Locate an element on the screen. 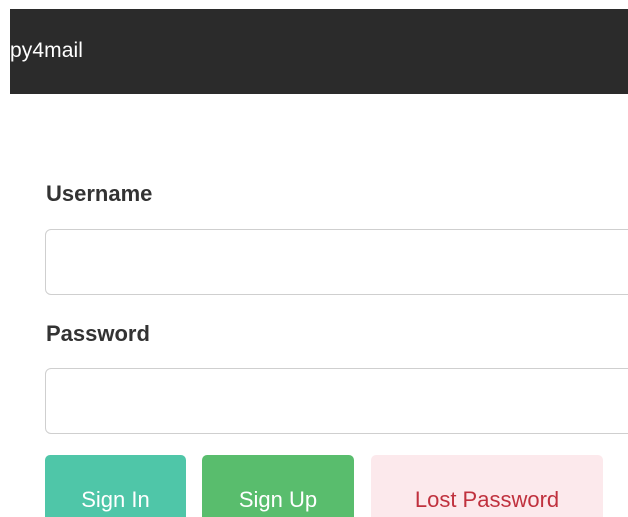 Image resolution: width=628 pixels, height=517 pixels. username-input is located at coordinates (336, 262).